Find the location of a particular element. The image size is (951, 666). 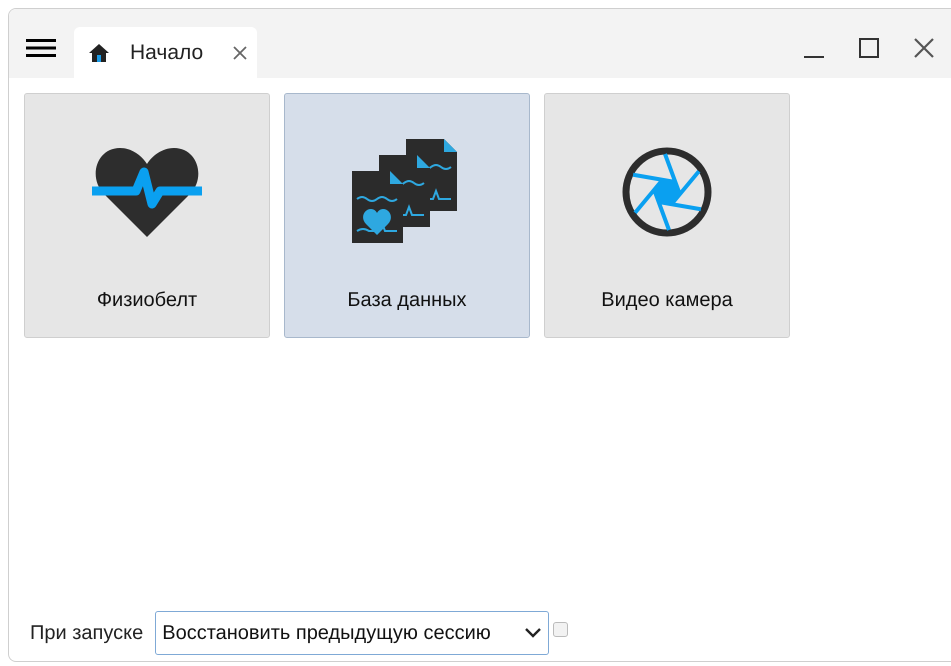

close-tab-icon is located at coordinates (240, 53).